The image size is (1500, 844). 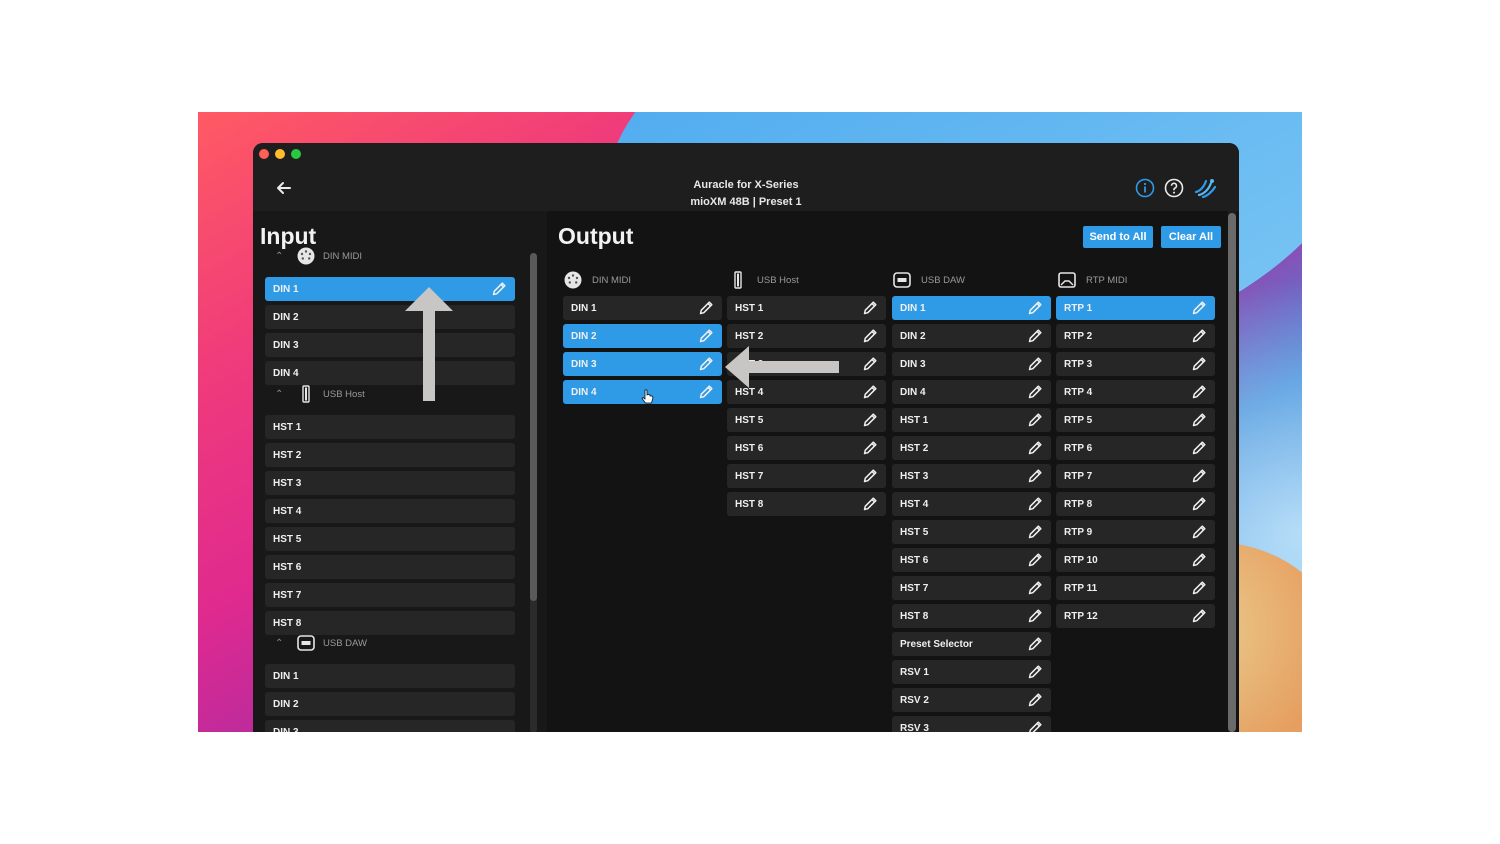 What do you see at coordinates (390, 455) in the screenshot?
I see `input-port-usb-host-hst-2: HST 2` at bounding box center [390, 455].